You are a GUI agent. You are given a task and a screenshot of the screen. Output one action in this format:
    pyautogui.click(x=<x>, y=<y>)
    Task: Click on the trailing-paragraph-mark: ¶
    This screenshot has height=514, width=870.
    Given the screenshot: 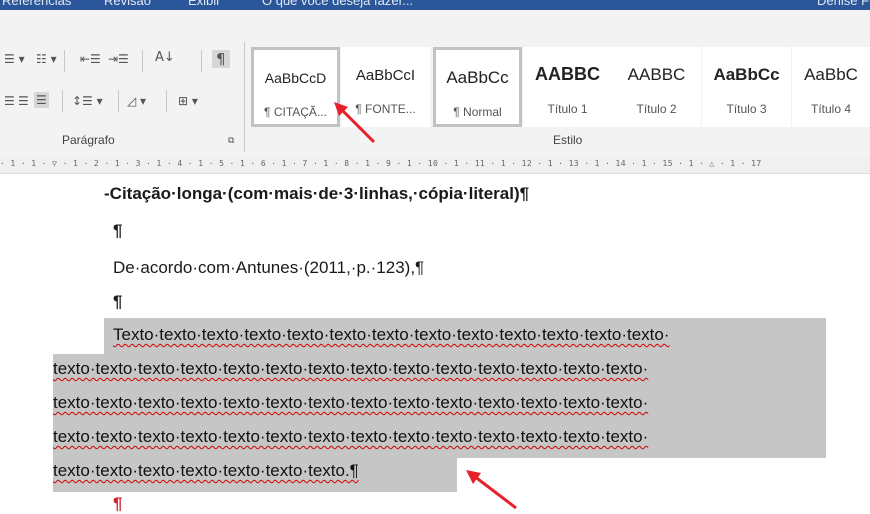 What is the action you would take?
    pyautogui.click(x=118, y=503)
    